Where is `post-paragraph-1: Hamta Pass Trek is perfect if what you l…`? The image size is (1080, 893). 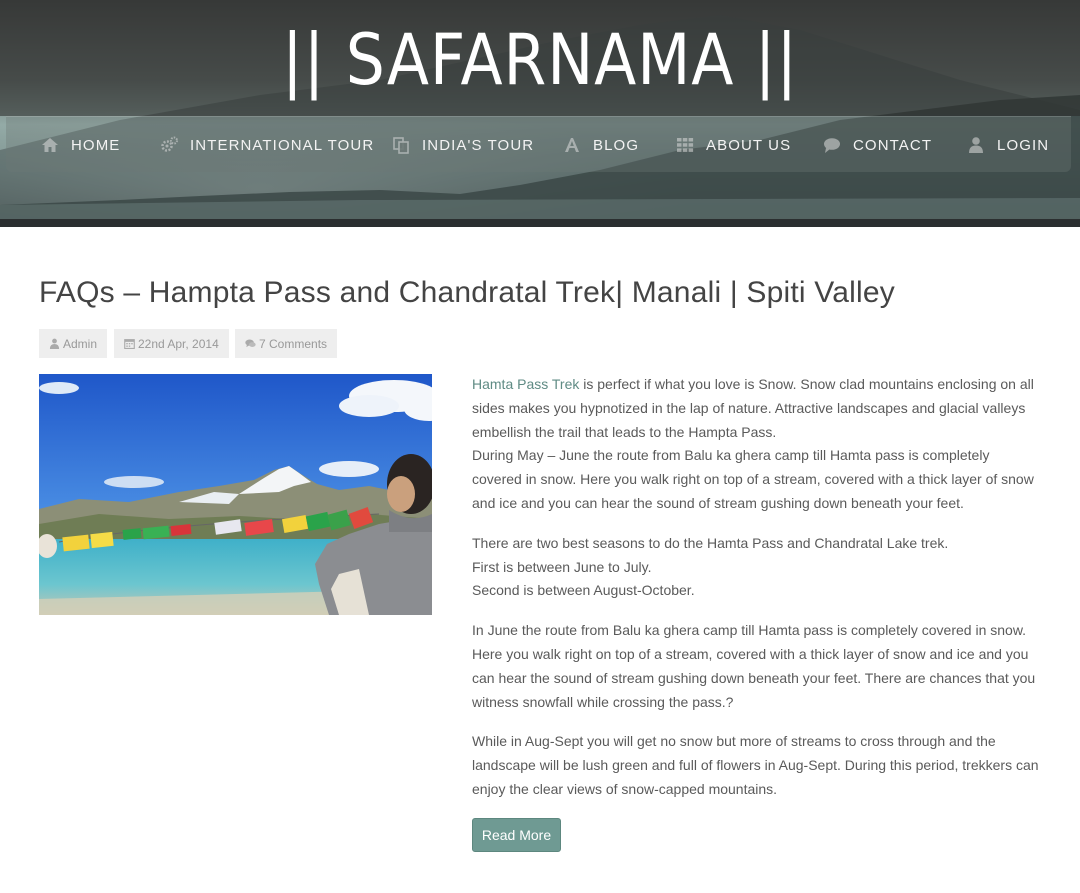
post-paragraph-1: Hamta Pass Trek is perfect if what you l… is located at coordinates (756, 444).